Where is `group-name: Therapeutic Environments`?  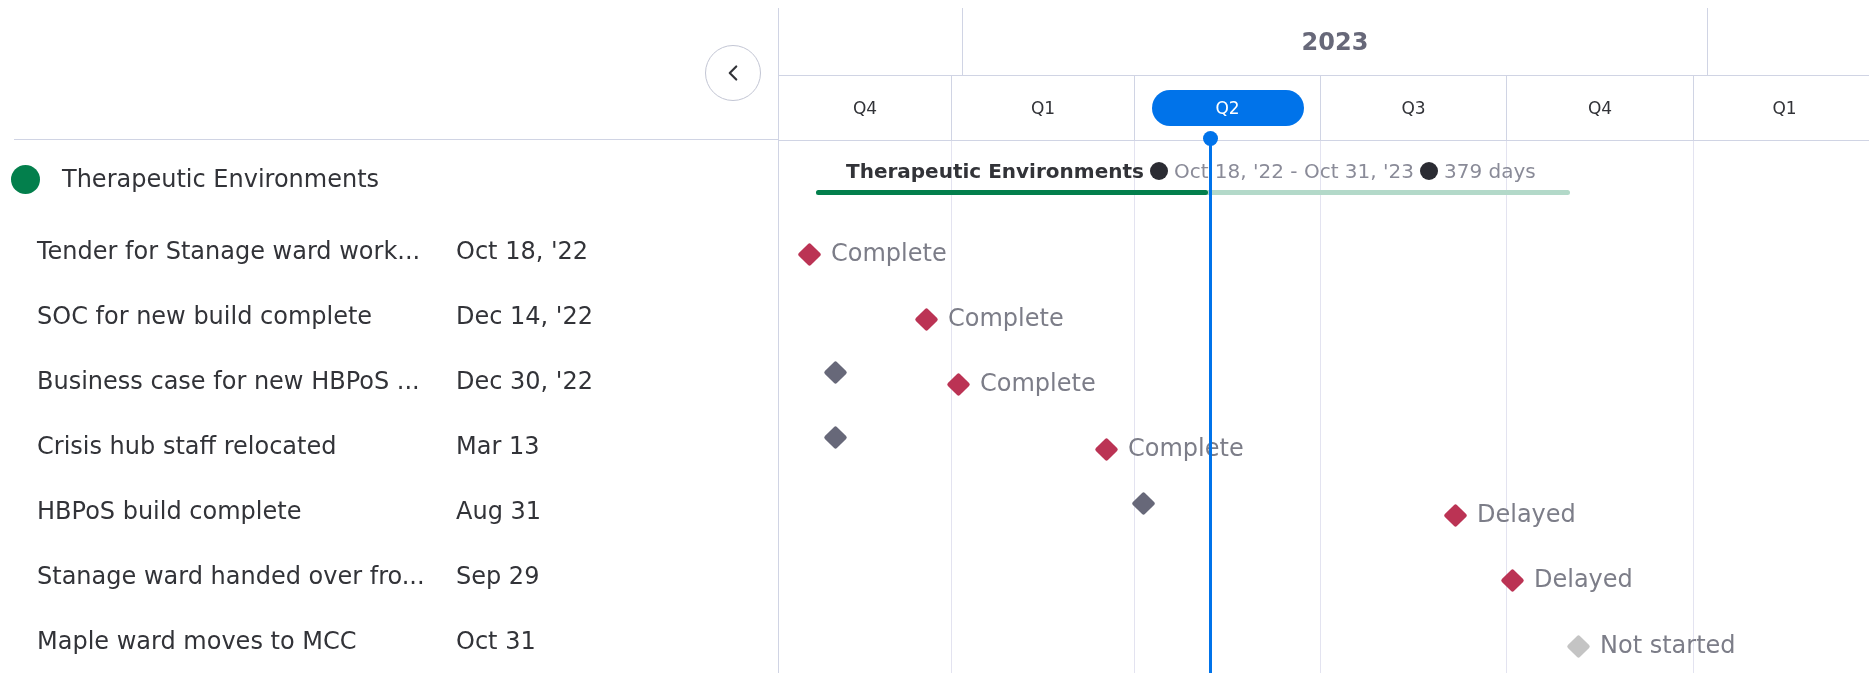 group-name: Therapeutic Environments is located at coordinates (221, 179).